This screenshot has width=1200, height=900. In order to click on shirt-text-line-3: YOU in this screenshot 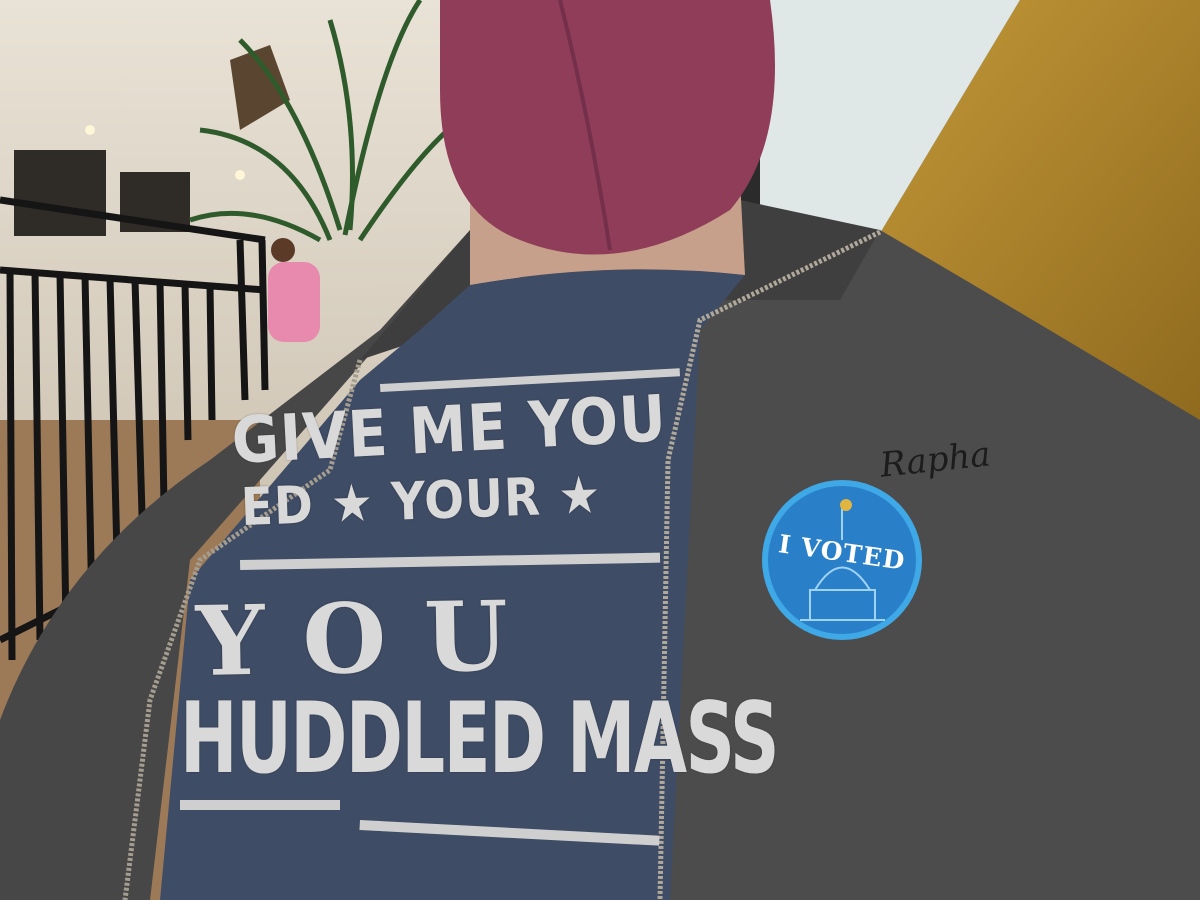, I will do `click(371, 638)`.